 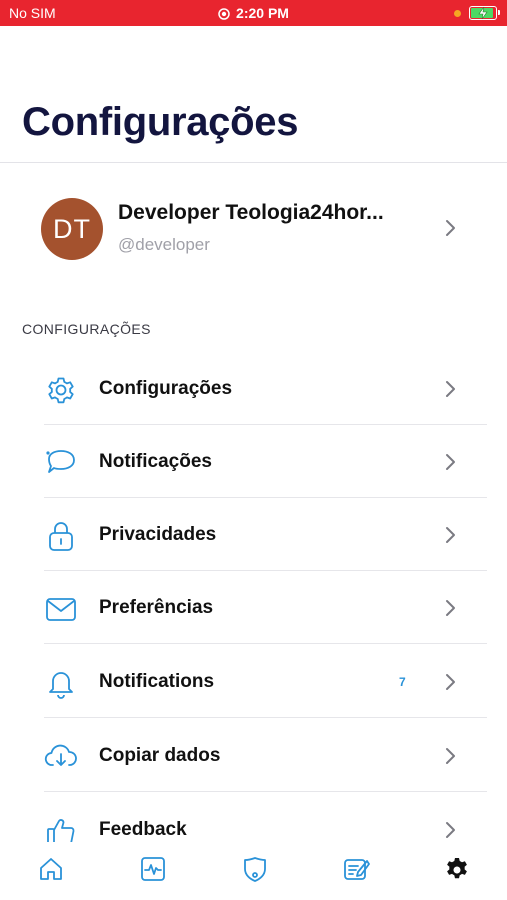 I want to click on screen-record-icon, so click(x=224, y=14).